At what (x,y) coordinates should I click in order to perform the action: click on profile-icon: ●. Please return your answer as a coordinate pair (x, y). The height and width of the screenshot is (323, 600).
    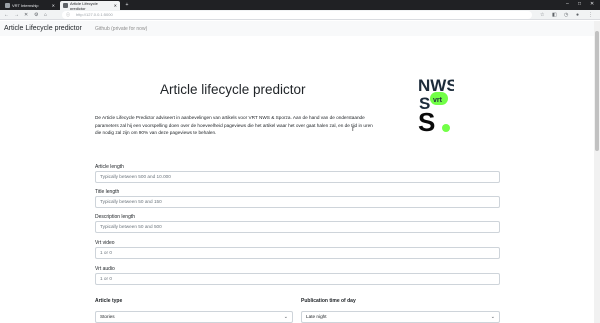
    Looking at the image, I should click on (577, 15).